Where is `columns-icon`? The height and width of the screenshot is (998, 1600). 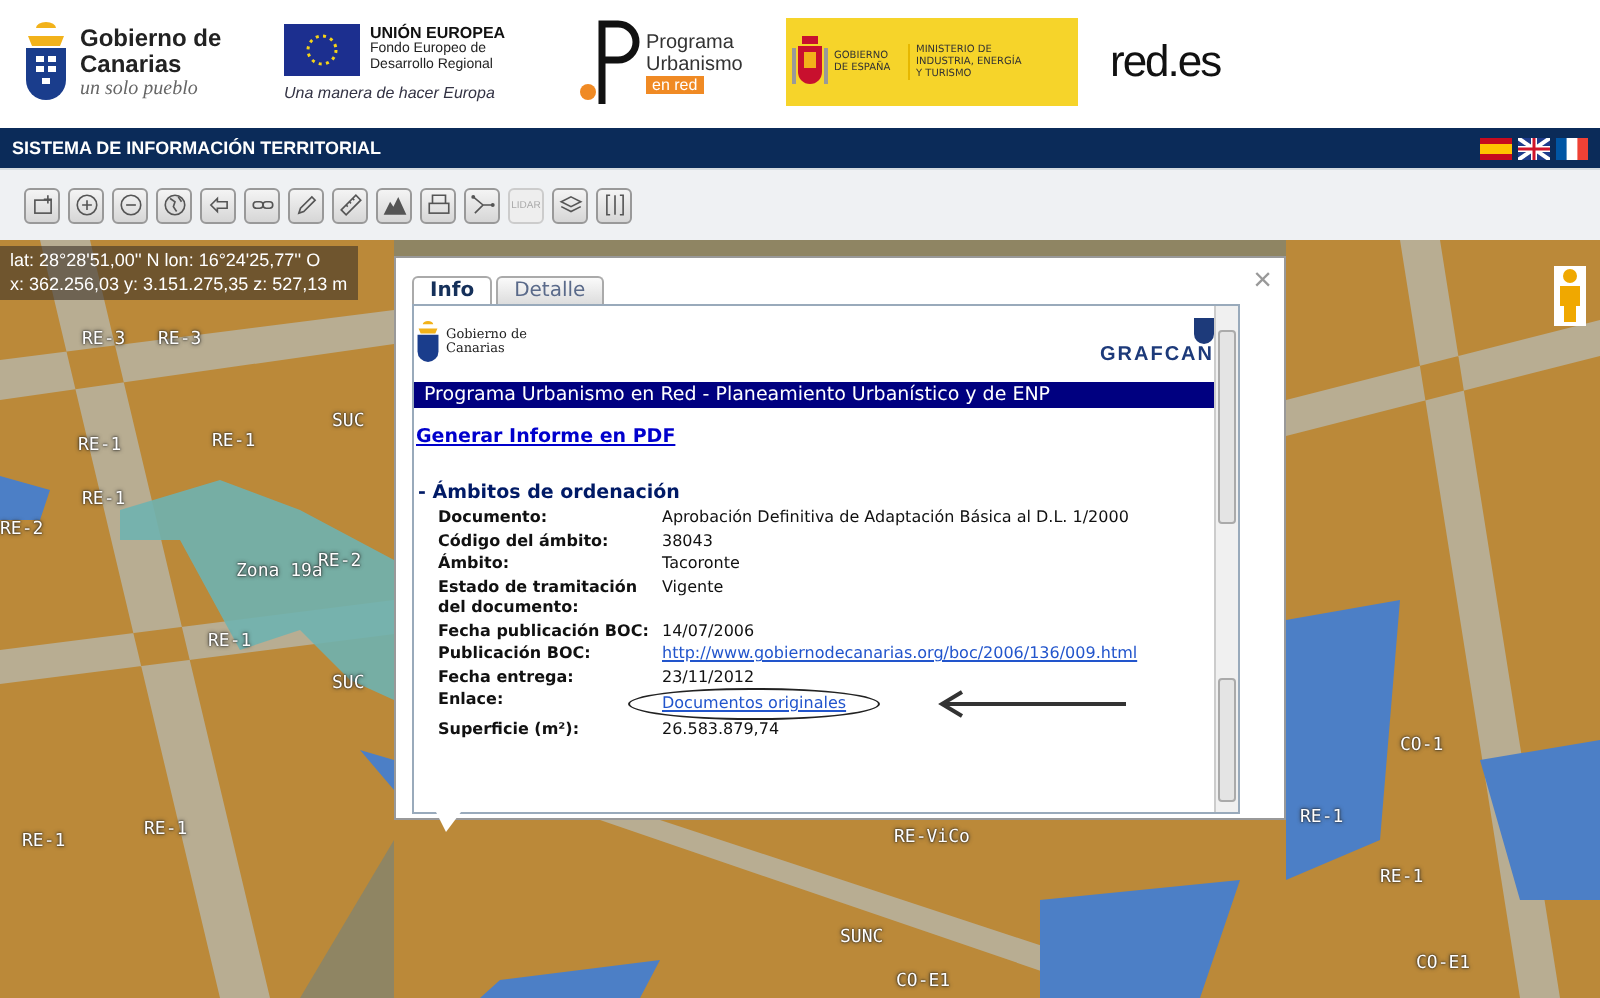 columns-icon is located at coordinates (614, 205).